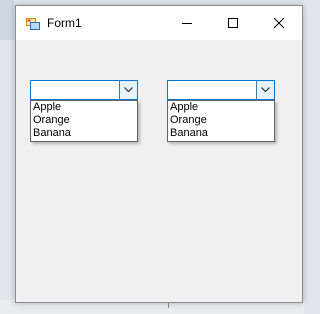  I want to click on minimize-button, so click(187, 23).